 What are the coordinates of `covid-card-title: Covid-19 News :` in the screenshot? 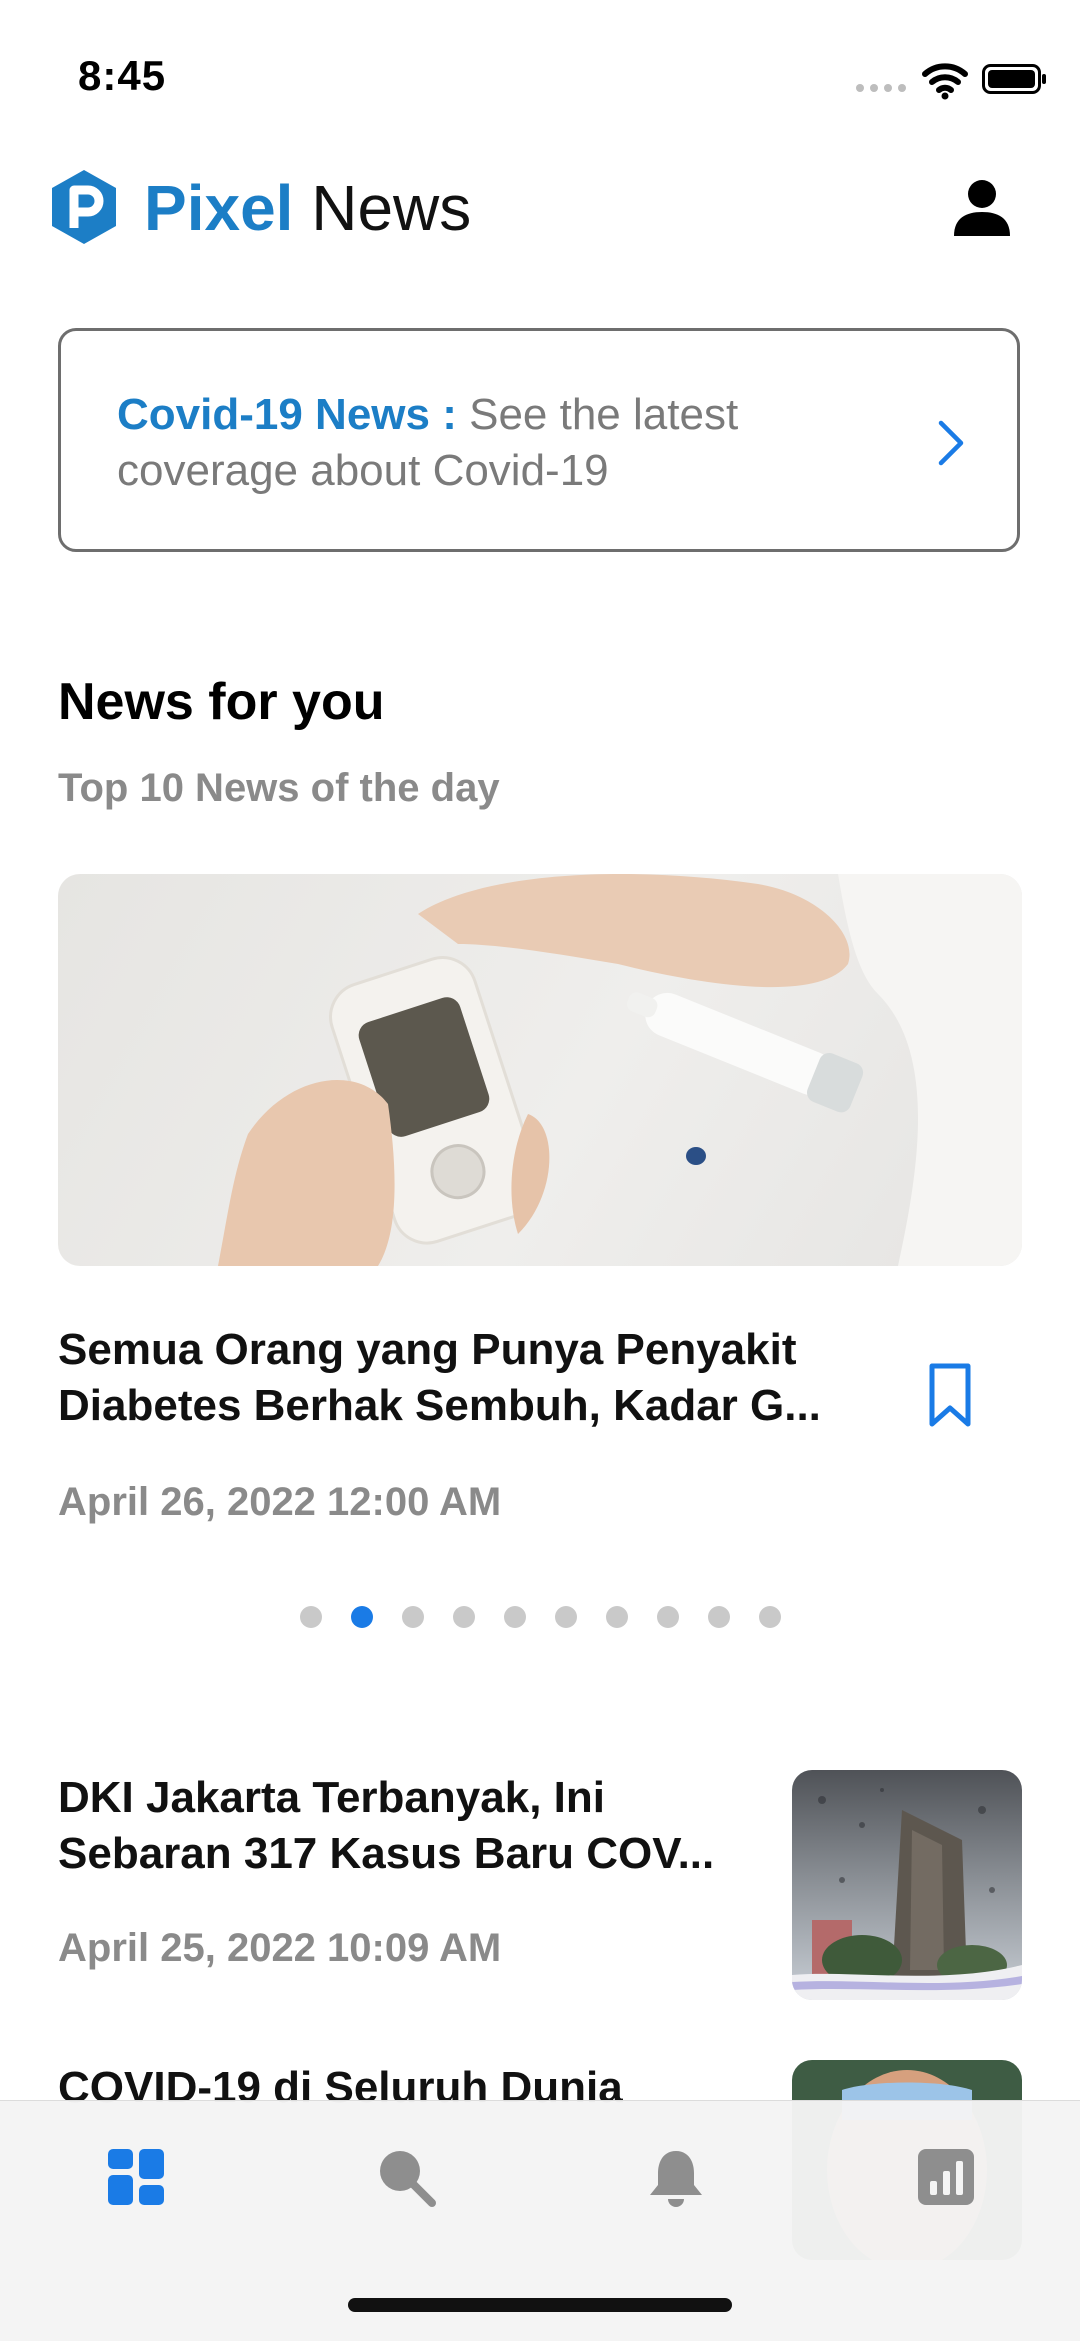 It's located at (287, 414).